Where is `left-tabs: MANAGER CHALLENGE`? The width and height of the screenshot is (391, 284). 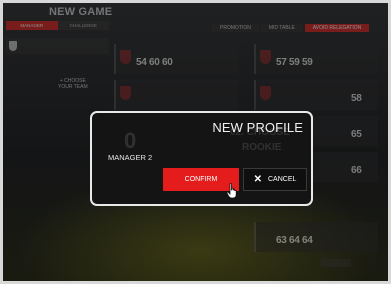 left-tabs: MANAGER CHALLENGE is located at coordinates (57, 25).